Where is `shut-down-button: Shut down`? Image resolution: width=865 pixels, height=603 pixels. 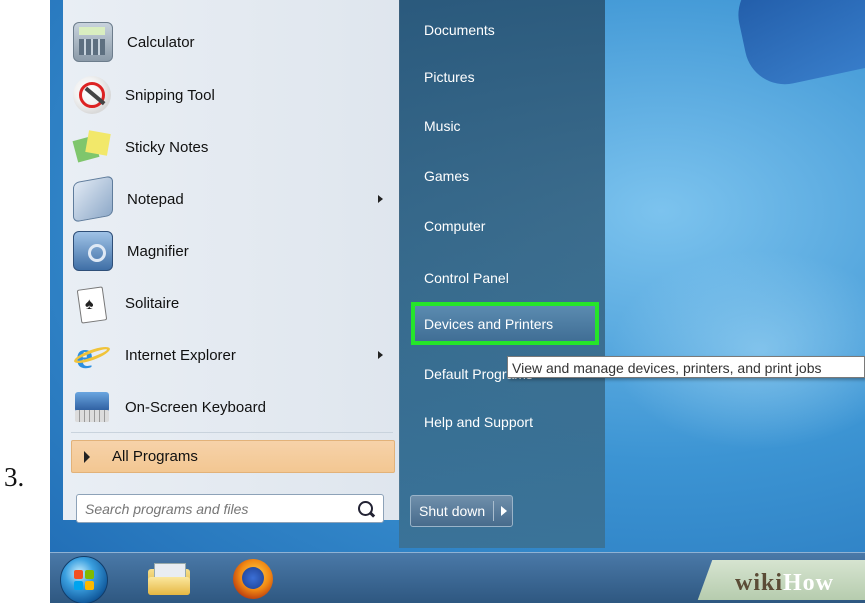 shut-down-button: Shut down is located at coordinates (461, 511).